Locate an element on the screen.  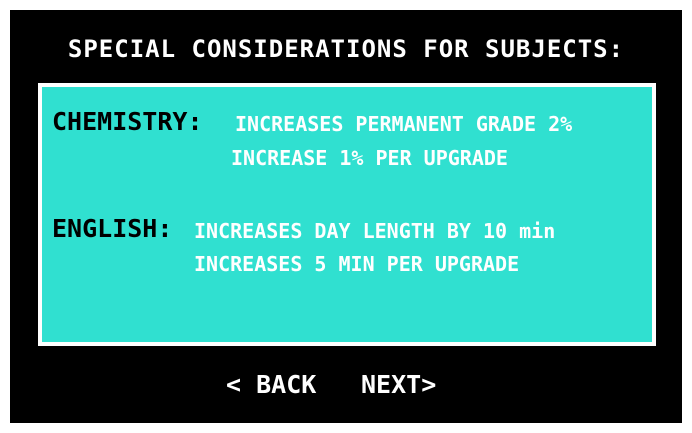
subject-label-english: ENGLISH: is located at coordinates (112, 228).